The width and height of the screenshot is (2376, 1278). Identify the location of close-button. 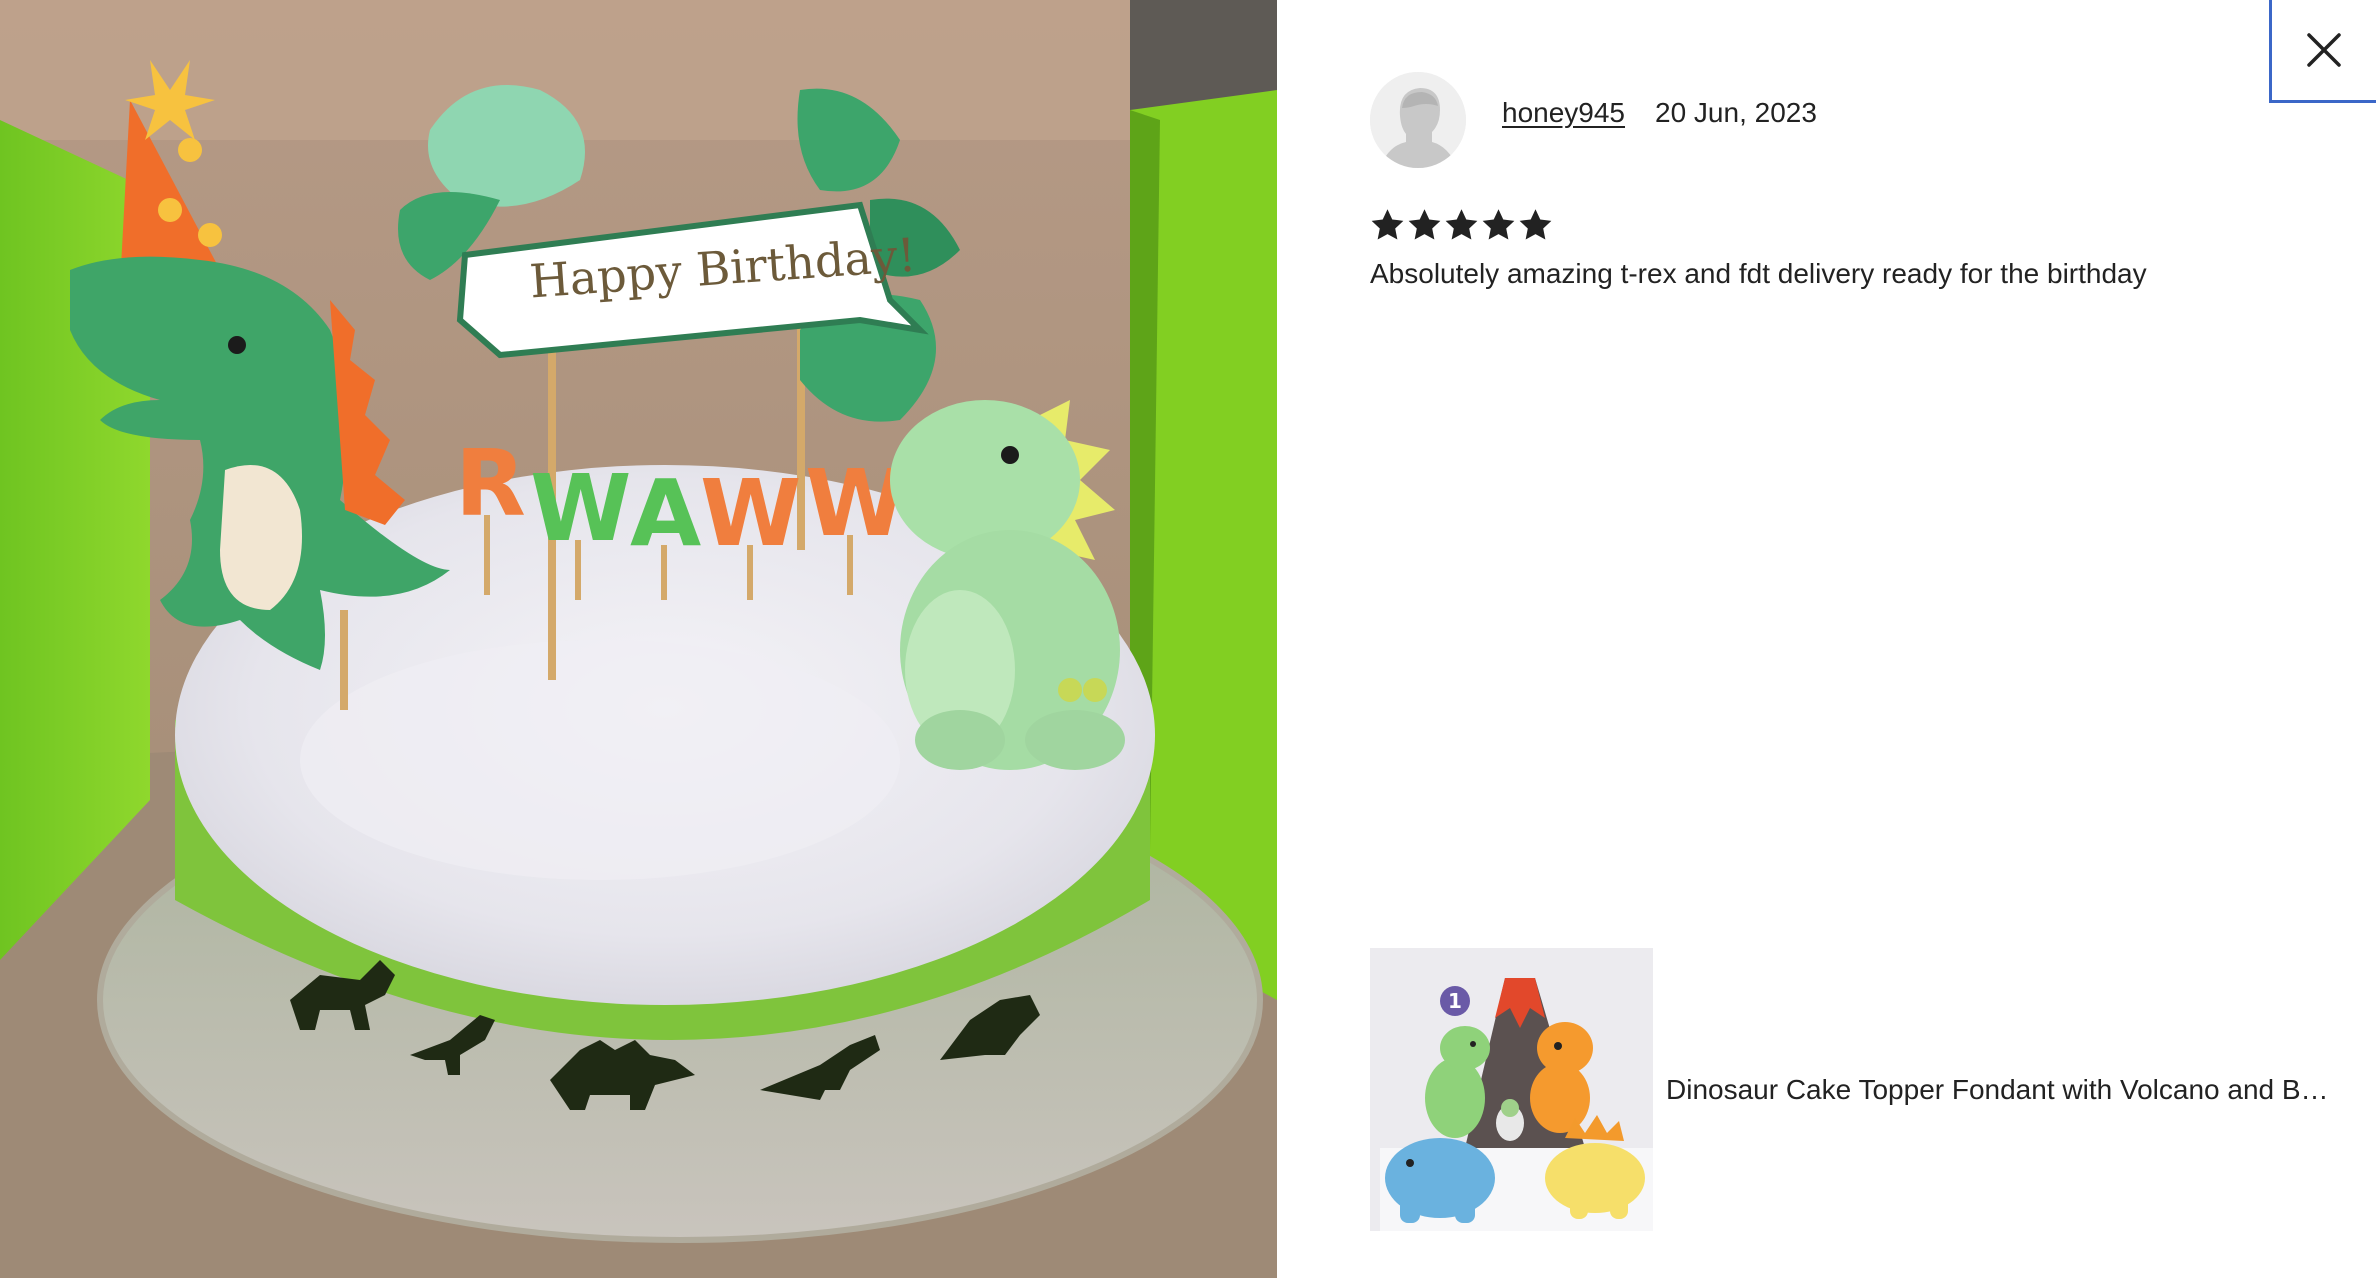
(2322, 51).